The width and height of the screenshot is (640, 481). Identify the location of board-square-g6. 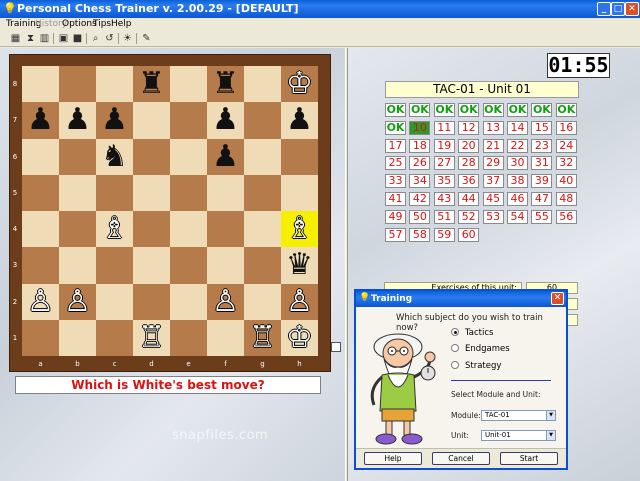
(262, 156).